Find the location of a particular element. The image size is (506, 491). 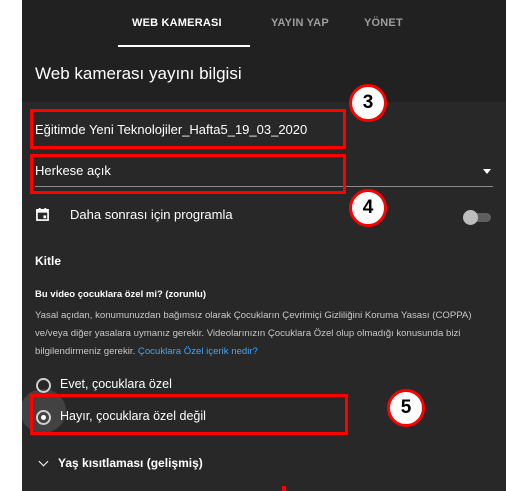

annotation-box-visibility is located at coordinates (188, 174).